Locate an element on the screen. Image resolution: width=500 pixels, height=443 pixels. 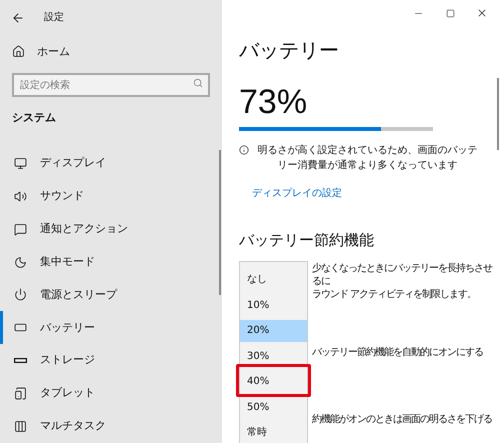
dropdown-option: 20% is located at coordinates (273, 331).